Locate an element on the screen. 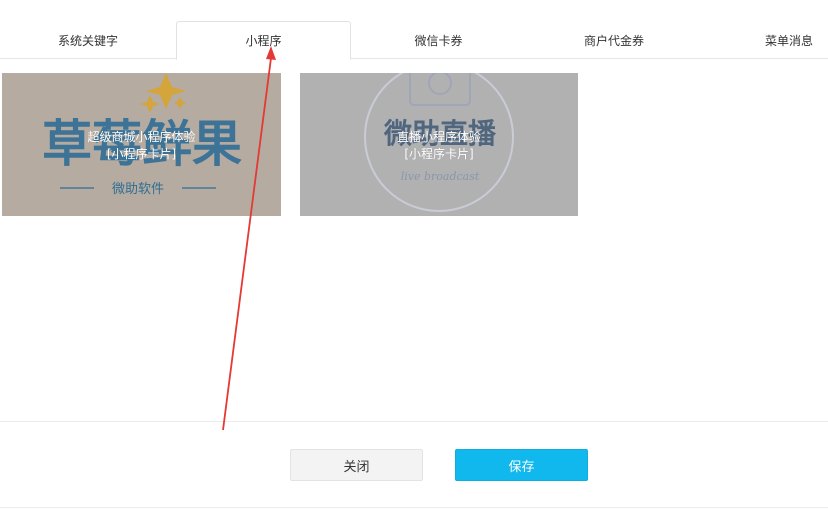 This screenshot has width=828, height=509. footer-divider is located at coordinates (414, 421).